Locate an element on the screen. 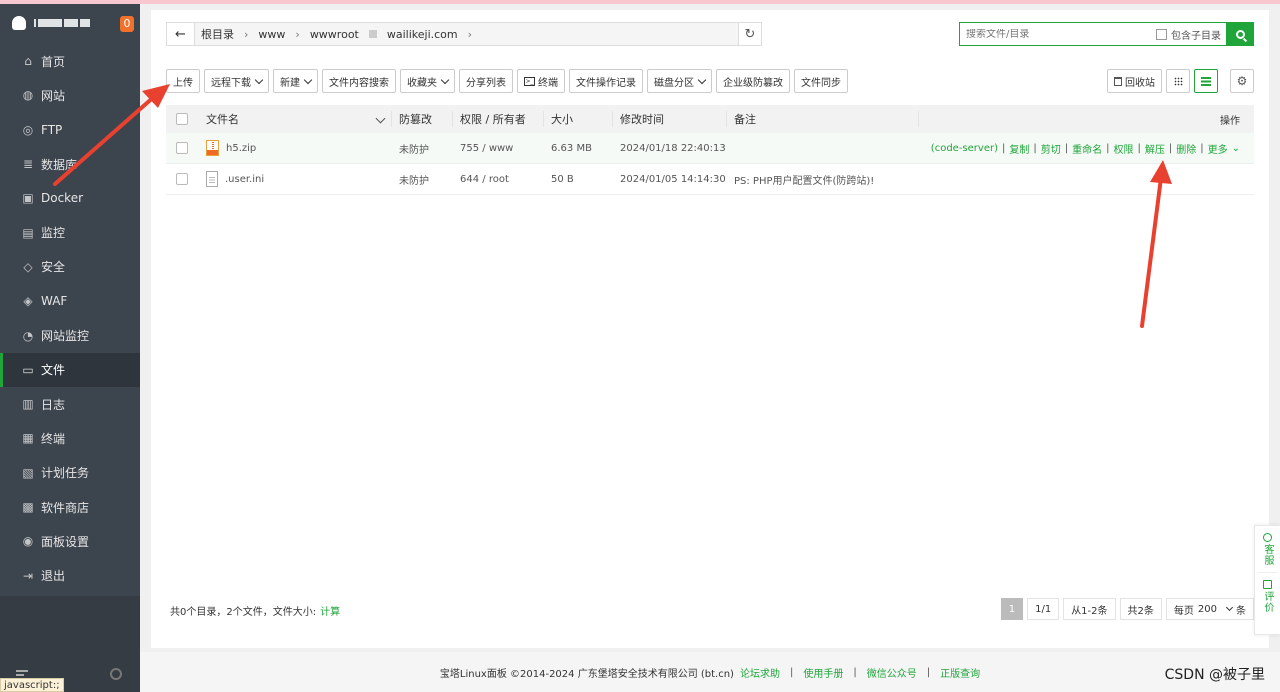 The width and height of the screenshot is (1280, 692). include-subdir-checkbox is located at coordinates (1161, 34).